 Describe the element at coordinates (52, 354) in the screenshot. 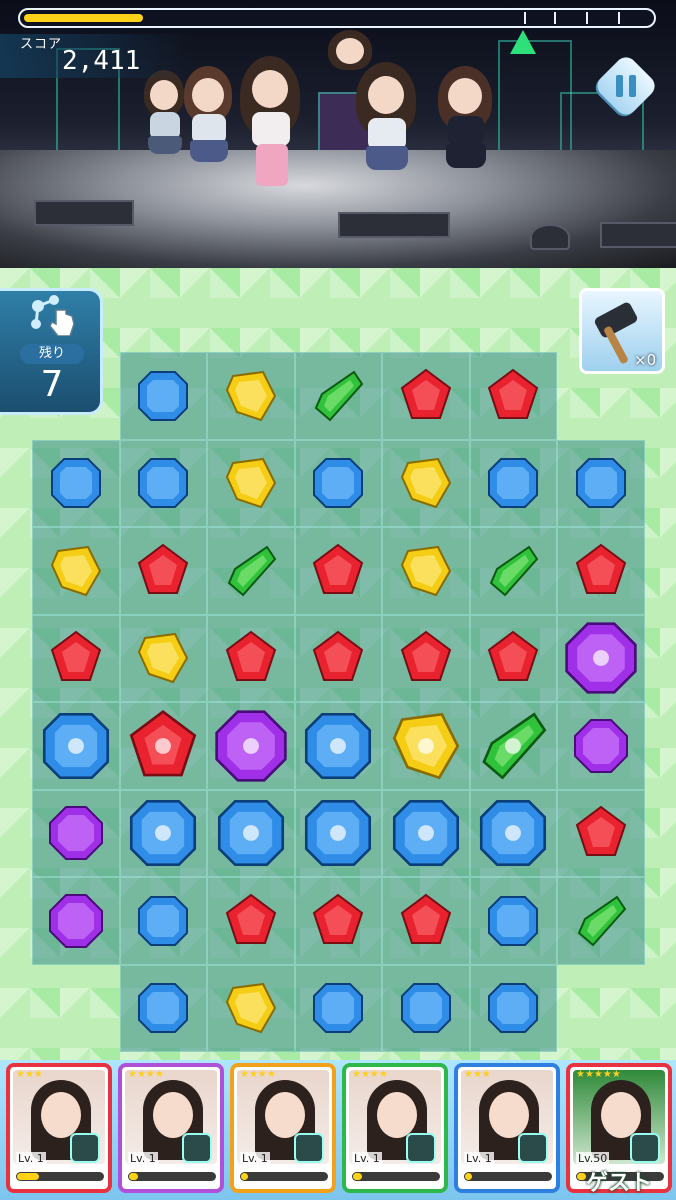

I see `moves-remaining-label: 残り` at that location.